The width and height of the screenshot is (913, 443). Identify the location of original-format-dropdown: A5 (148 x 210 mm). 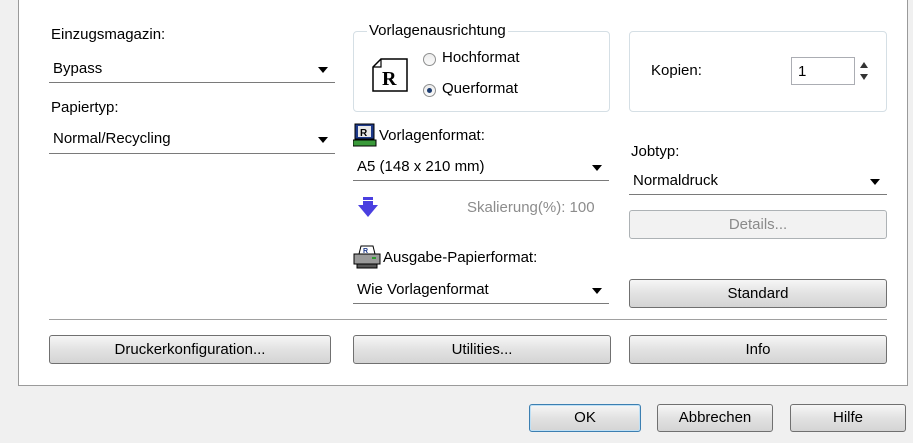
(481, 167).